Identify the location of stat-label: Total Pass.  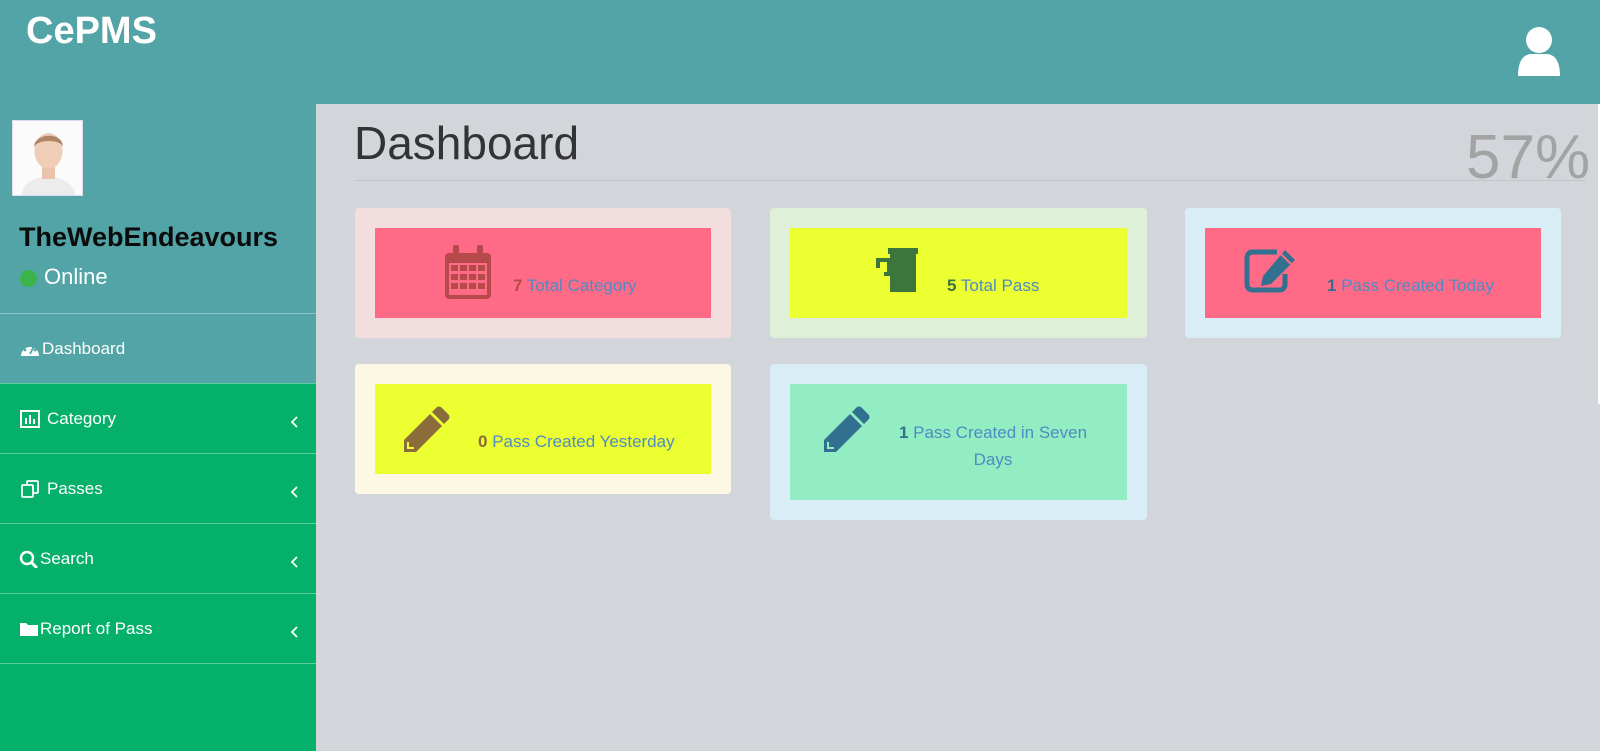
(1000, 285).